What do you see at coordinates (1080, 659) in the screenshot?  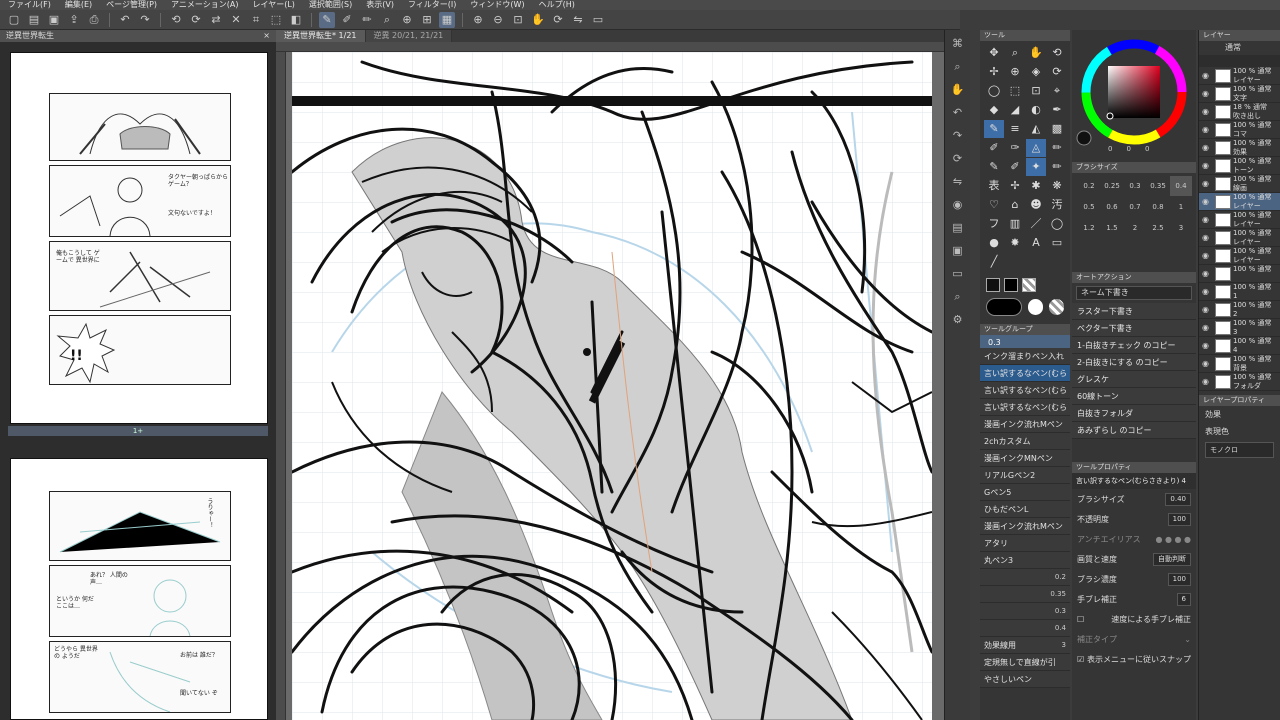 I see `snap-checkbox: ☑` at bounding box center [1080, 659].